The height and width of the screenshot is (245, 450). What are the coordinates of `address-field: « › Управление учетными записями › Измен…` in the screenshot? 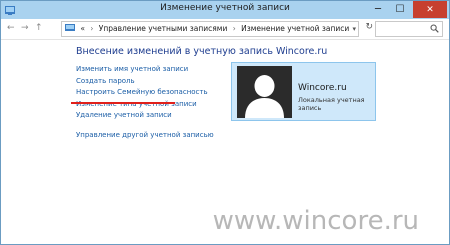 It's located at (210, 29).